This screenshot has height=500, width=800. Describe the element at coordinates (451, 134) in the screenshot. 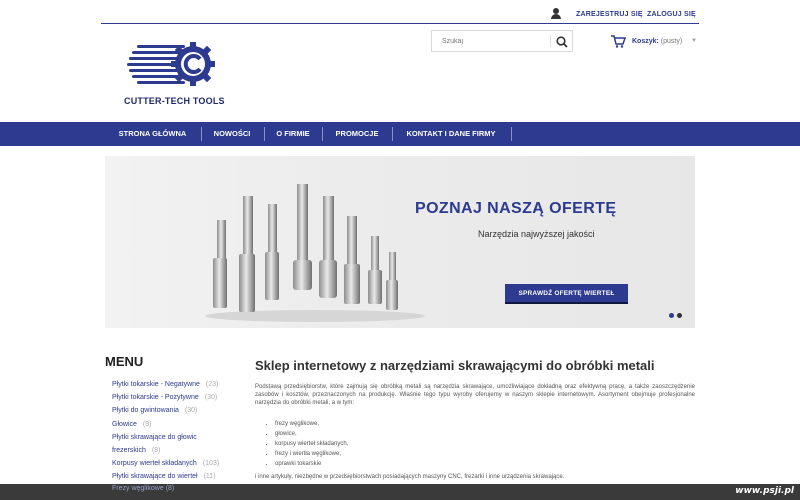

I see `nav-item-contact: KONTAKT I DANE FIRMY` at that location.